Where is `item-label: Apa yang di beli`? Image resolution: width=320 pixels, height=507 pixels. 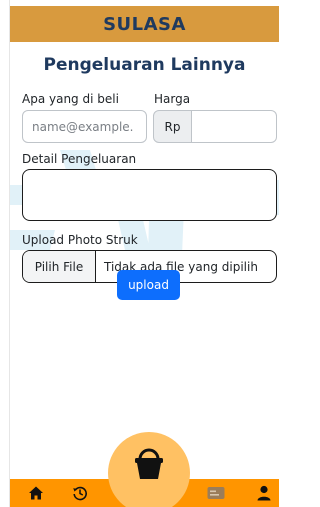 item-label: Apa yang di beli is located at coordinates (70, 99).